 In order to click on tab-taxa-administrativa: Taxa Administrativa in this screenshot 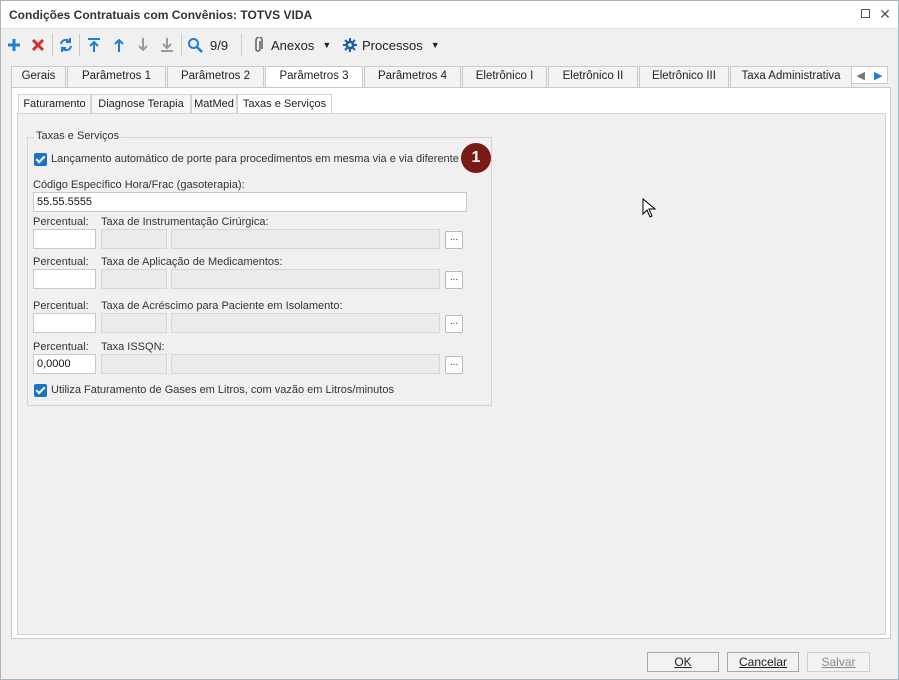, I will do `click(791, 76)`.